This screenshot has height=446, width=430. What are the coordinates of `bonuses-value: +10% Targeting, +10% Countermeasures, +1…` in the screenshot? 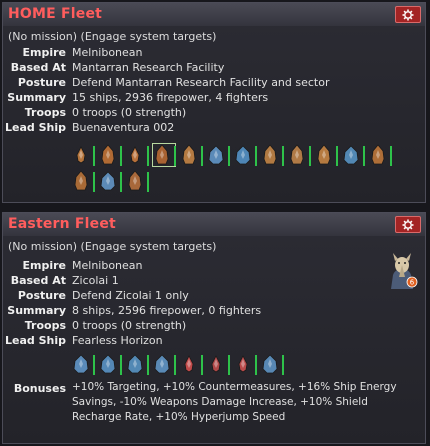 It's located at (234, 402).